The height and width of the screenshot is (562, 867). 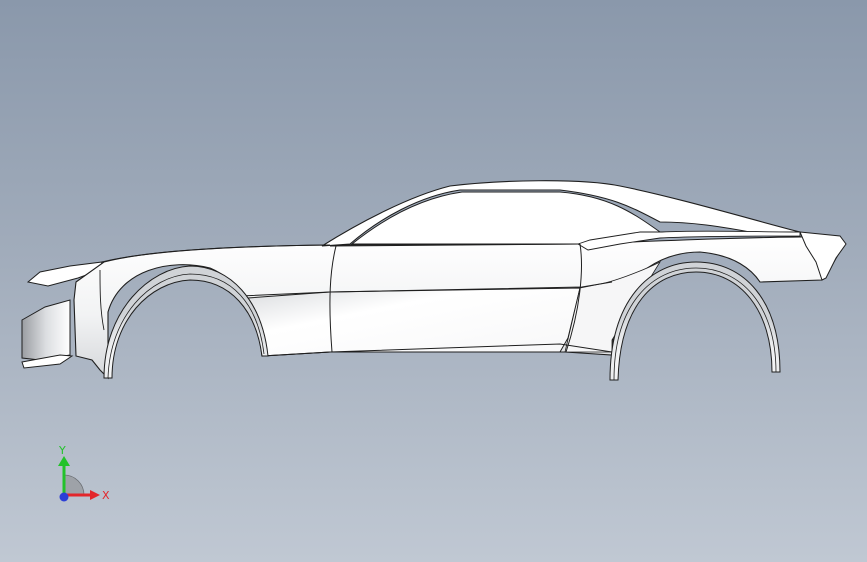 I want to click on door-panel, so click(x=414, y=322).